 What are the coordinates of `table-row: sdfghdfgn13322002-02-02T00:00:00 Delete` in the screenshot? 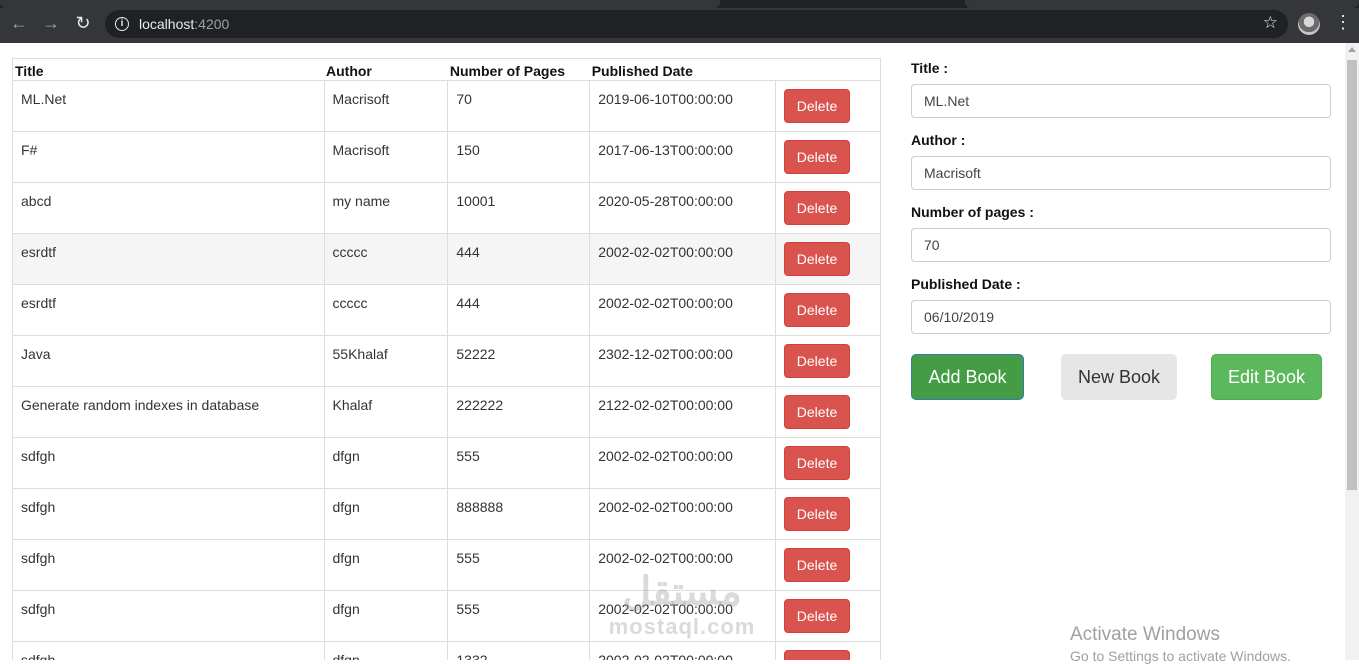 It's located at (446, 650).